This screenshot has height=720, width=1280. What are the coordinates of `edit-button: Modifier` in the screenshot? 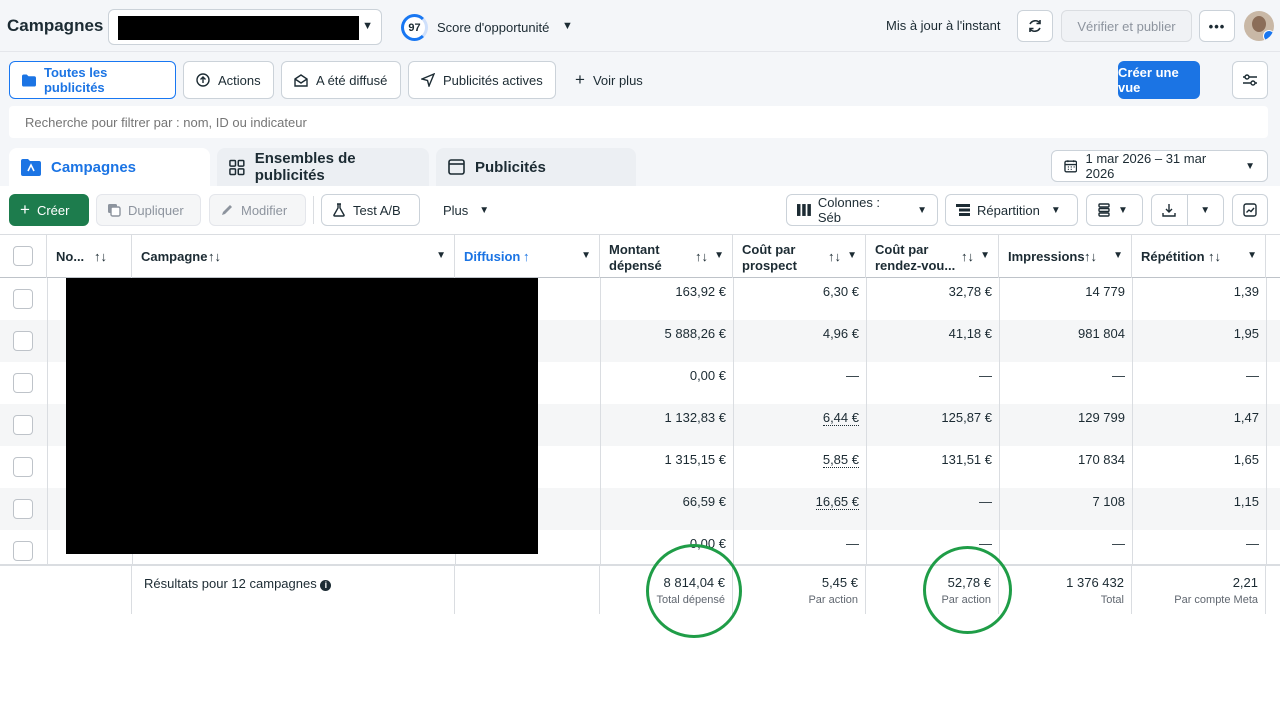 It's located at (257, 210).